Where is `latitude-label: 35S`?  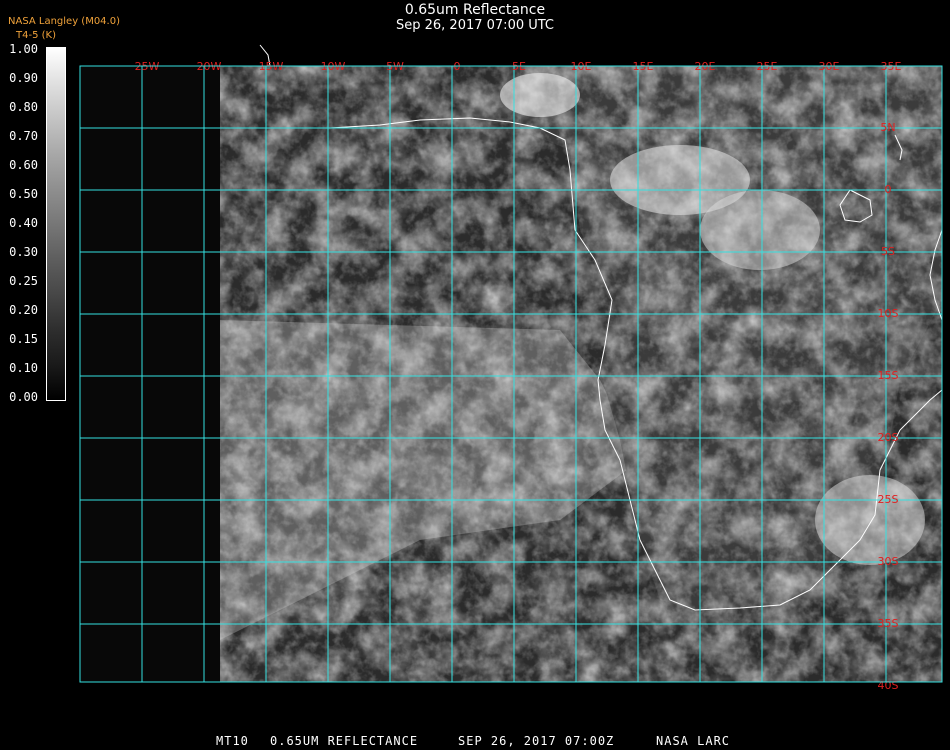
latitude-label: 35S is located at coordinates (888, 623).